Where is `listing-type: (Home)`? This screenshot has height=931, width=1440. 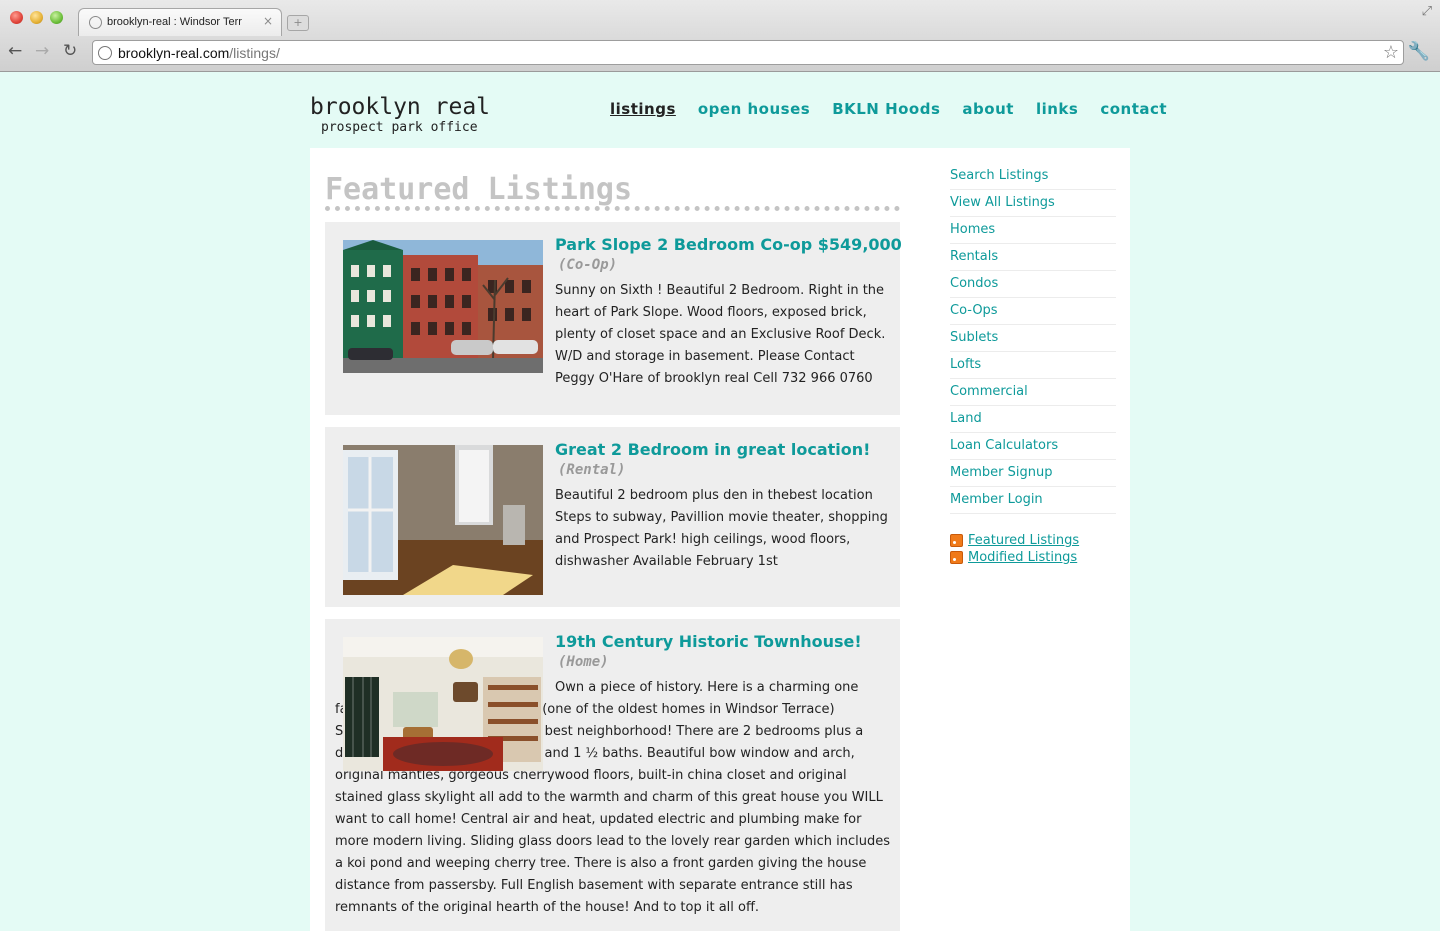 listing-type: (Home) is located at coordinates (583, 662).